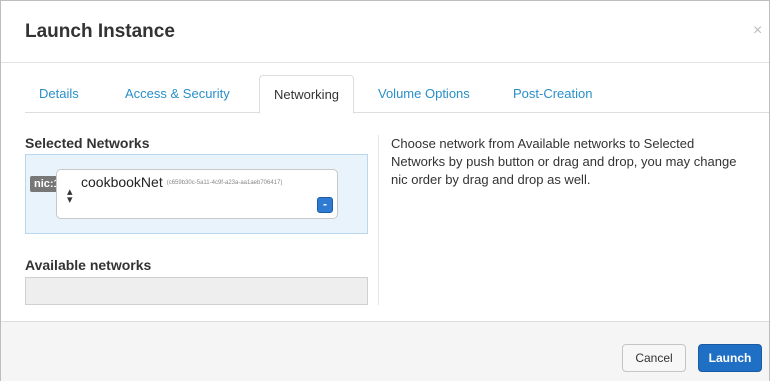 The height and width of the screenshot is (381, 770). What do you see at coordinates (88, 265) in the screenshot?
I see `available-networks-label: Available networks` at bounding box center [88, 265].